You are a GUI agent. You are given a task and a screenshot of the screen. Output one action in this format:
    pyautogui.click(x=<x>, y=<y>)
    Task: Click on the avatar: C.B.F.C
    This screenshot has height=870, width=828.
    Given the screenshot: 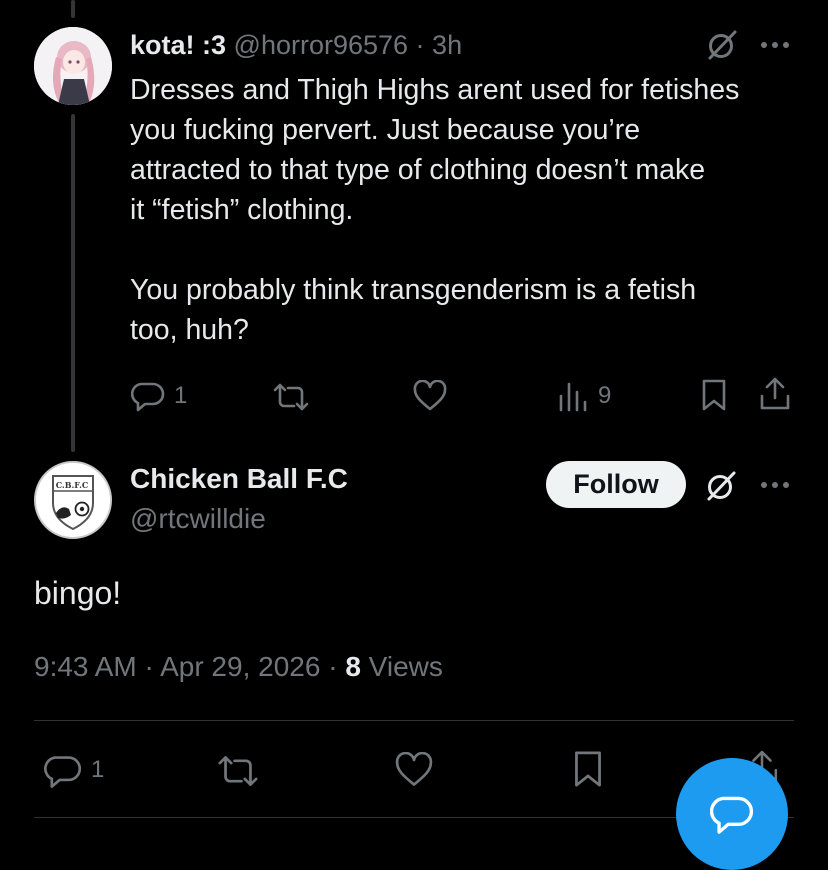 What is the action you would take?
    pyautogui.click(x=73, y=500)
    